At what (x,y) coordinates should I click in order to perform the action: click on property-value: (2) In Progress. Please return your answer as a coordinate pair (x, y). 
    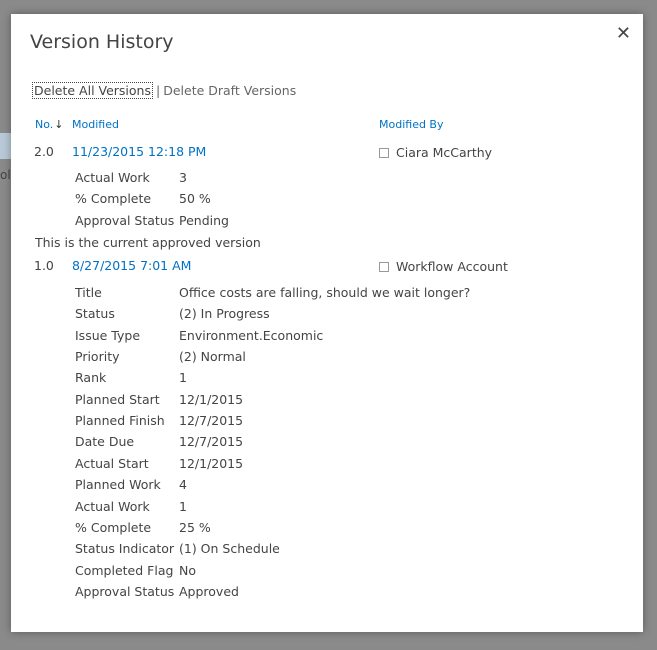
    Looking at the image, I should click on (224, 313).